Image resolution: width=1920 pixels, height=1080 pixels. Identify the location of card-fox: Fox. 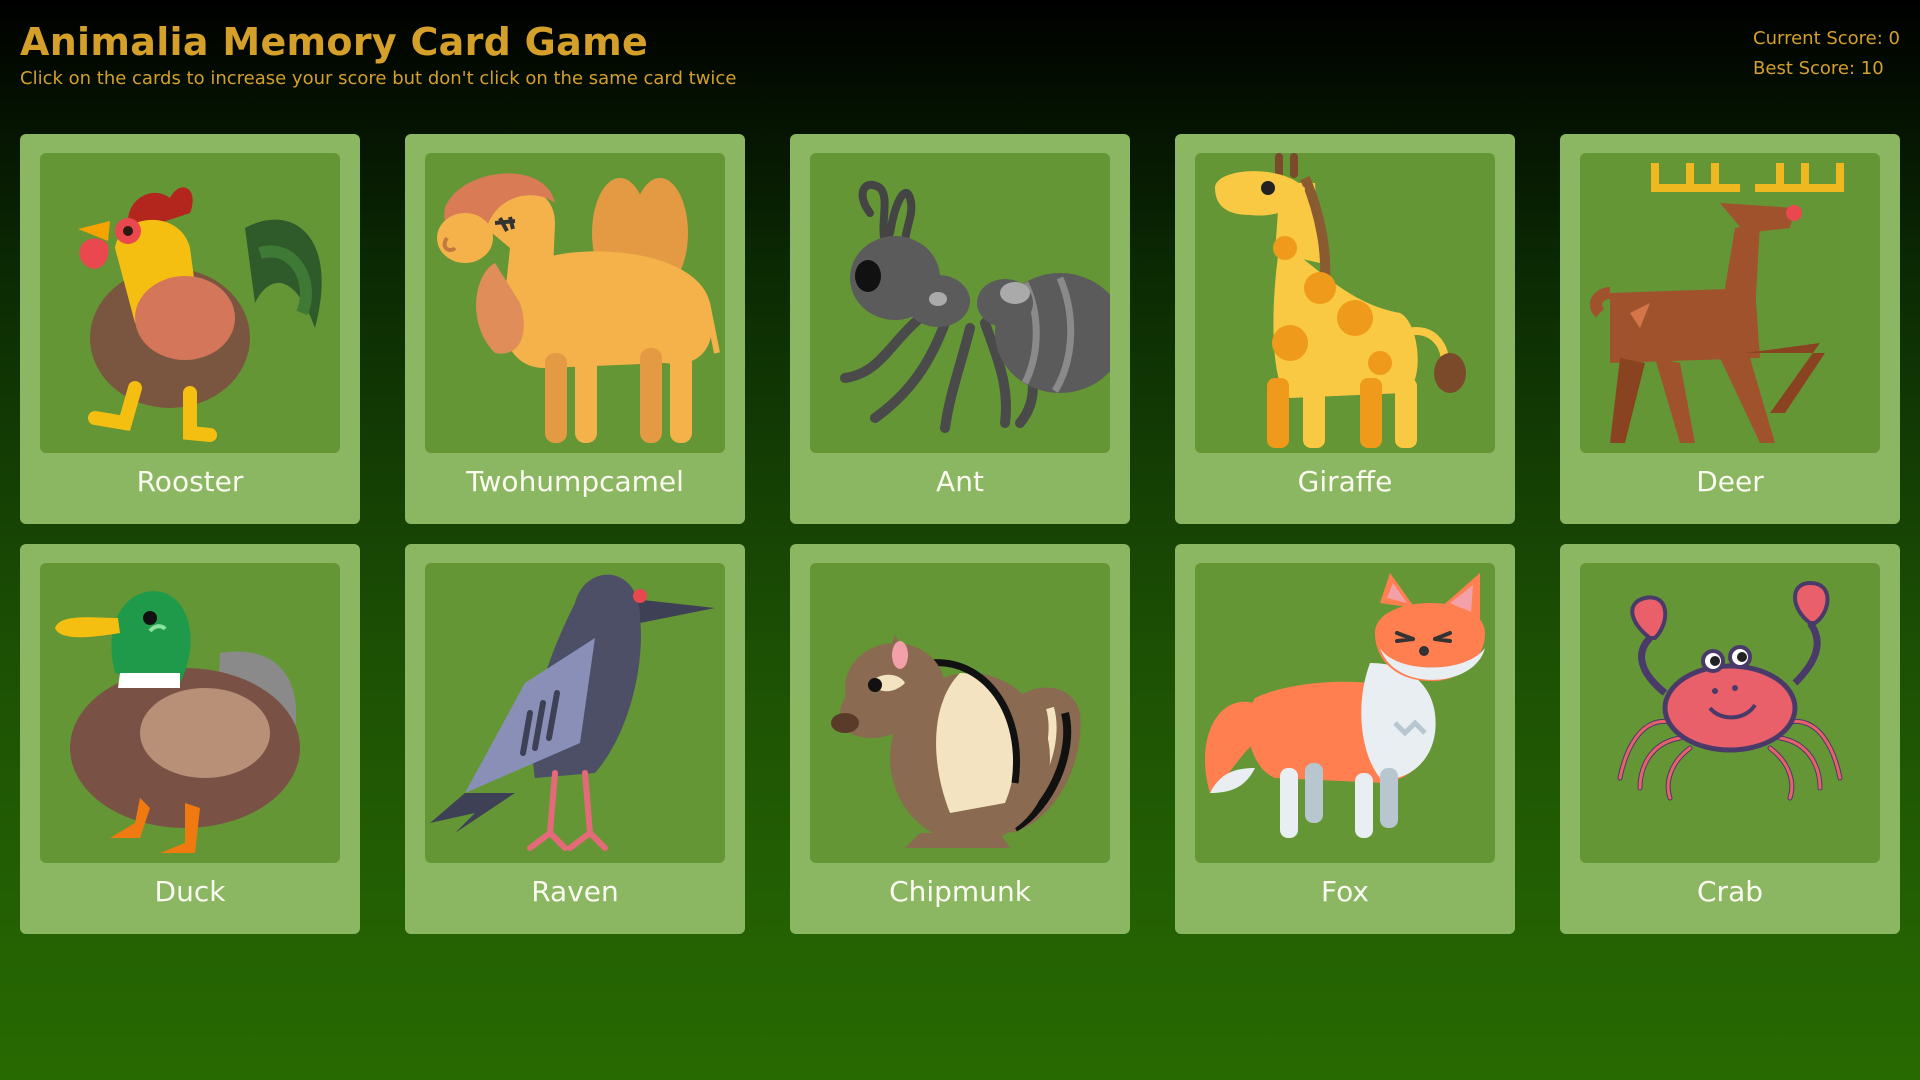
(1345, 739).